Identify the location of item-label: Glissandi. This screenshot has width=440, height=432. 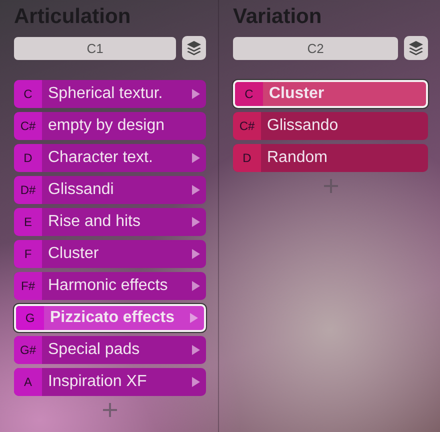
(81, 190).